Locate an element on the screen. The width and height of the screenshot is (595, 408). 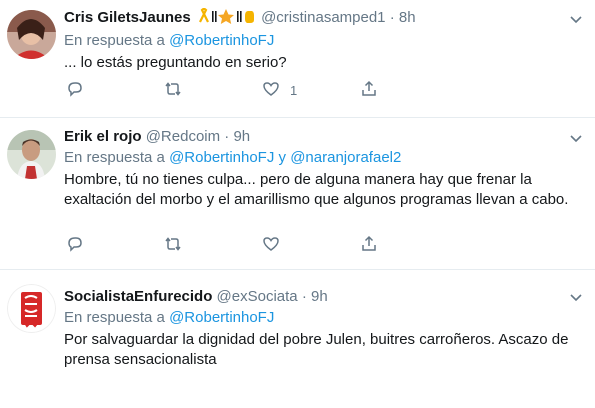
user-handle: @exSociata is located at coordinates (257, 296).